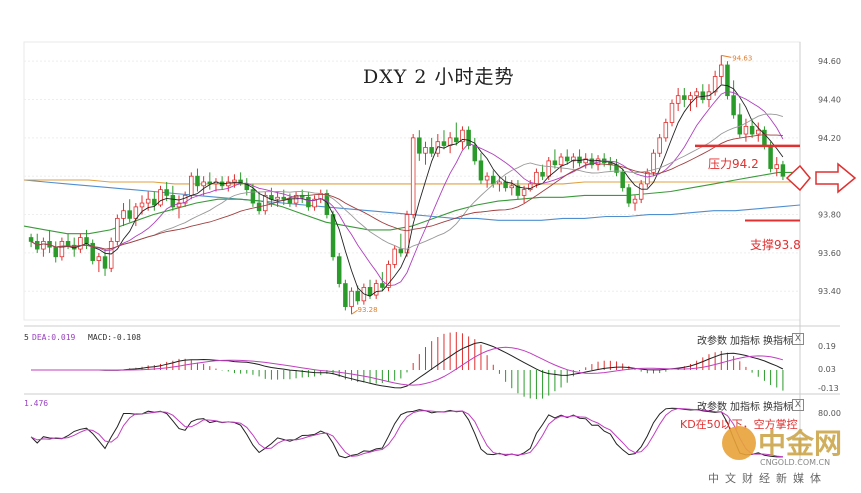 The image size is (861, 493). Describe the element at coordinates (739, 443) in the screenshot. I see `brand-logo-icon` at that location.